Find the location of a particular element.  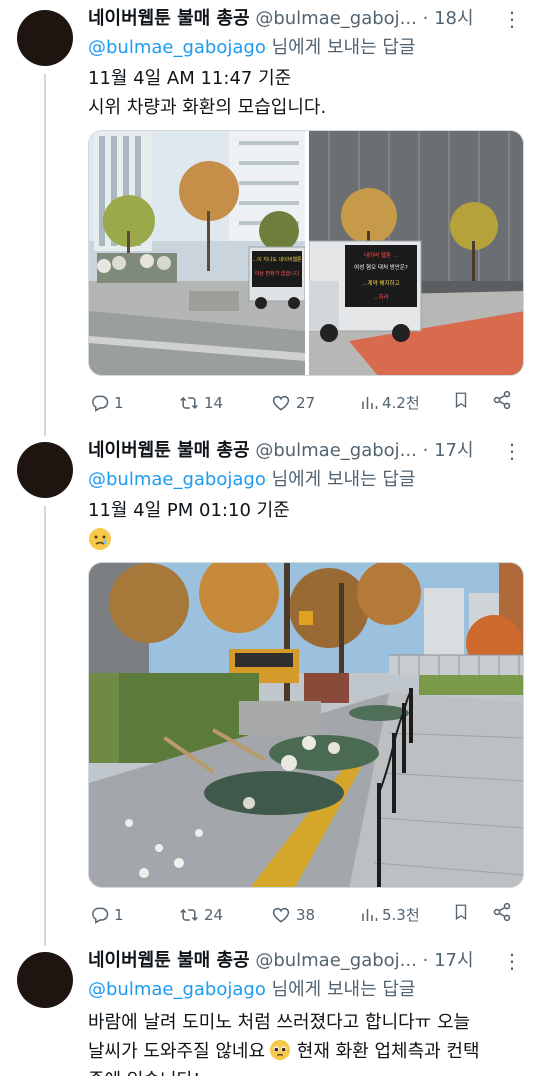

view-count: 4.2천 is located at coordinates (401, 403).